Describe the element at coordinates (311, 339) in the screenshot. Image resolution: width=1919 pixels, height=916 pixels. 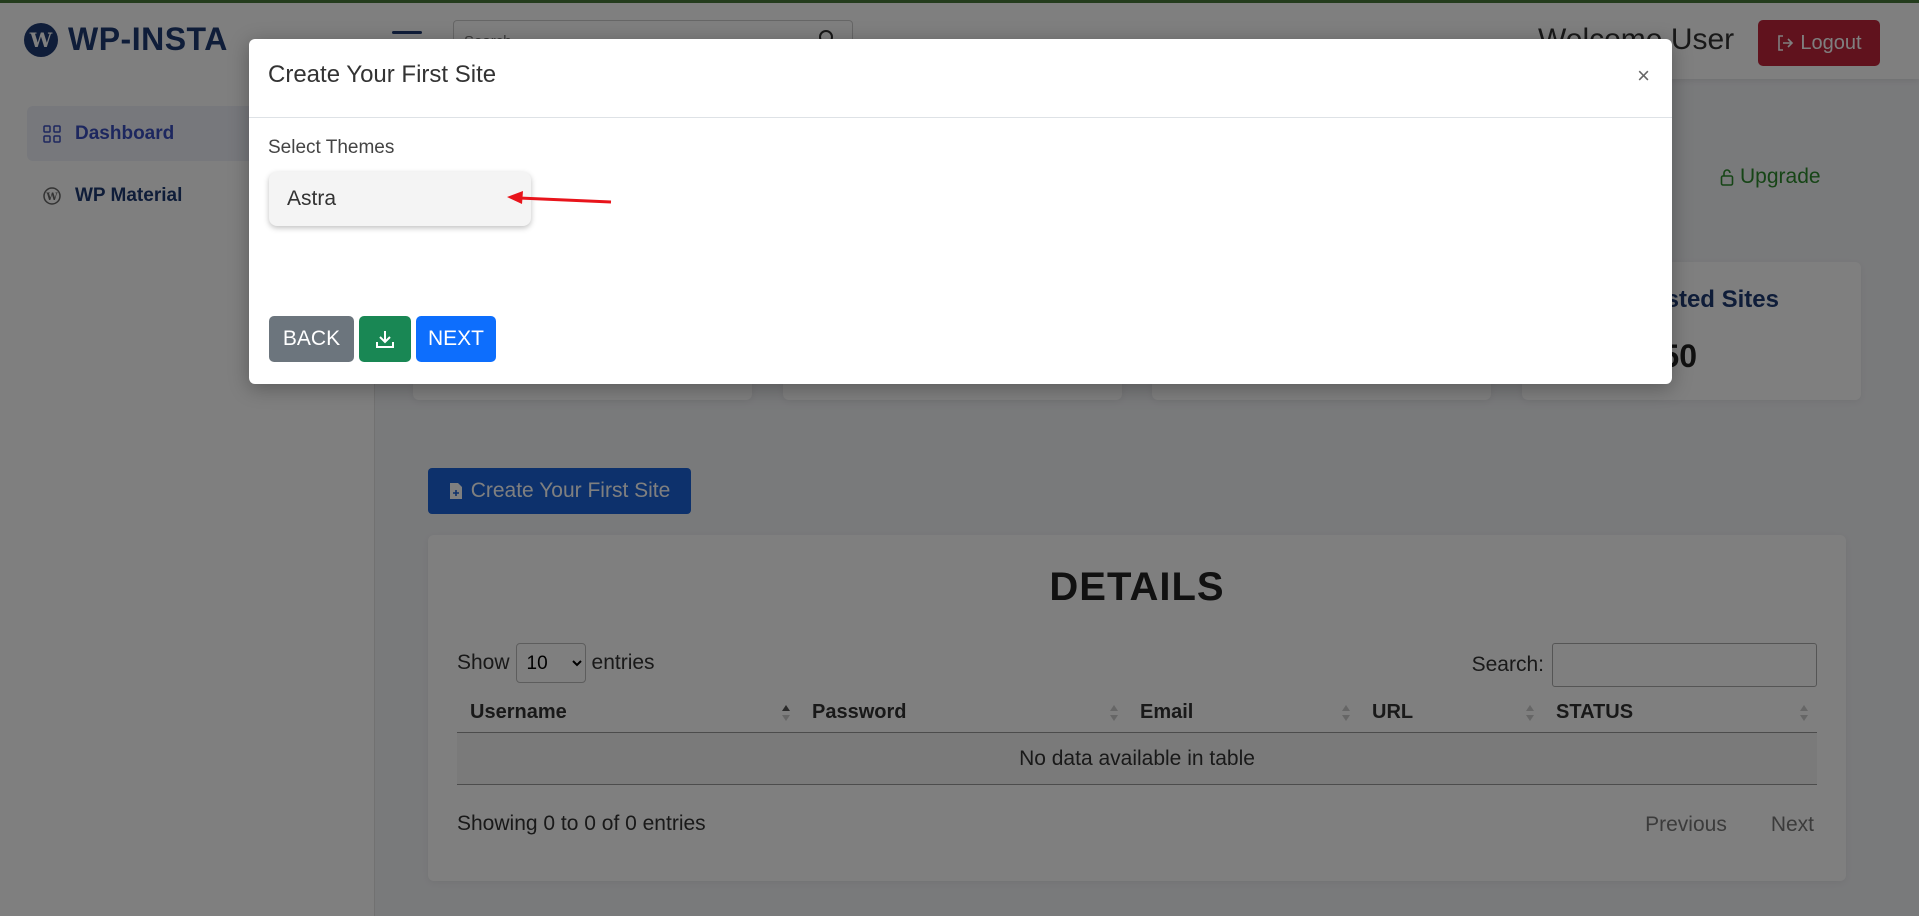
I see `back-button: BACK` at that location.